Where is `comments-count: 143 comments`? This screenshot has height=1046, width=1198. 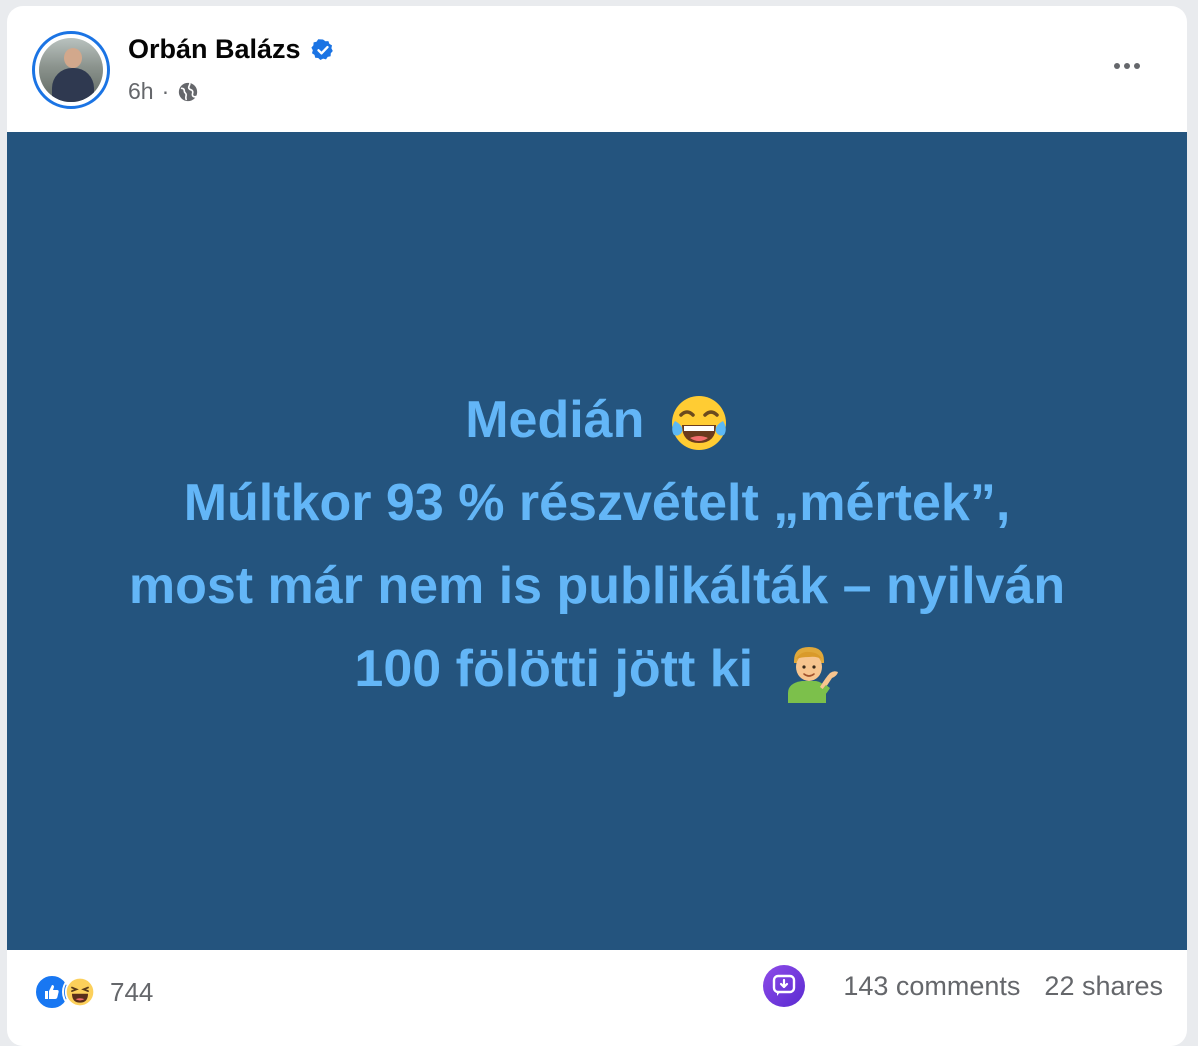 comments-count: 143 comments is located at coordinates (931, 986).